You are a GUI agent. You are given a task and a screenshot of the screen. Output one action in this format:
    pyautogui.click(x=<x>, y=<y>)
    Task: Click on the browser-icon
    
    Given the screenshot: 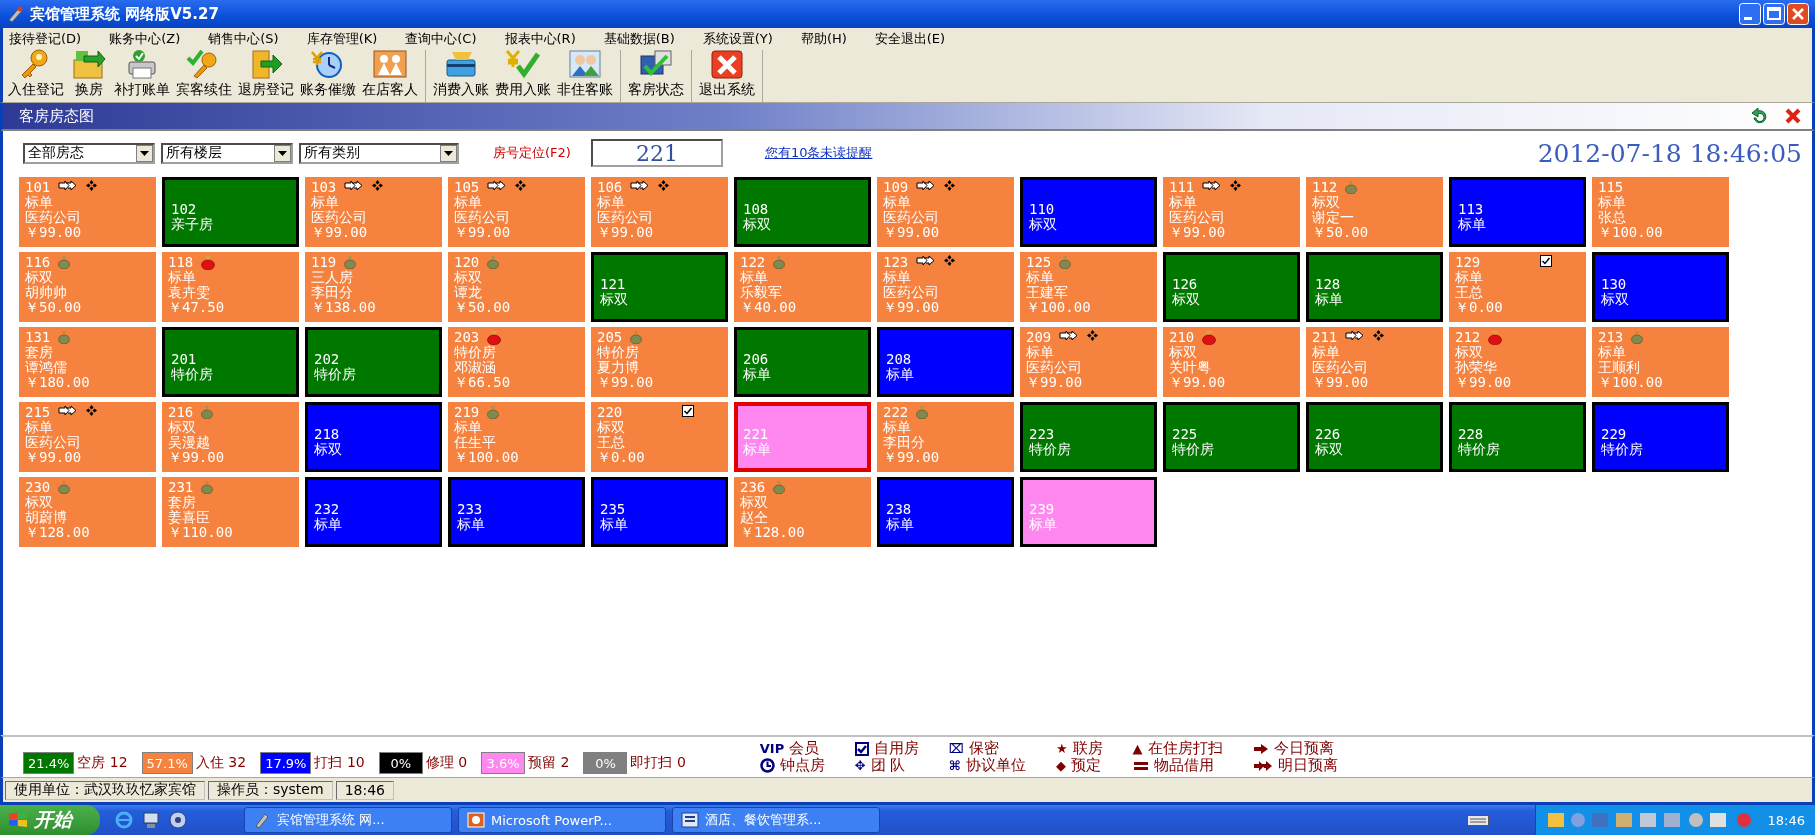 What is the action you would take?
    pyautogui.click(x=124, y=820)
    